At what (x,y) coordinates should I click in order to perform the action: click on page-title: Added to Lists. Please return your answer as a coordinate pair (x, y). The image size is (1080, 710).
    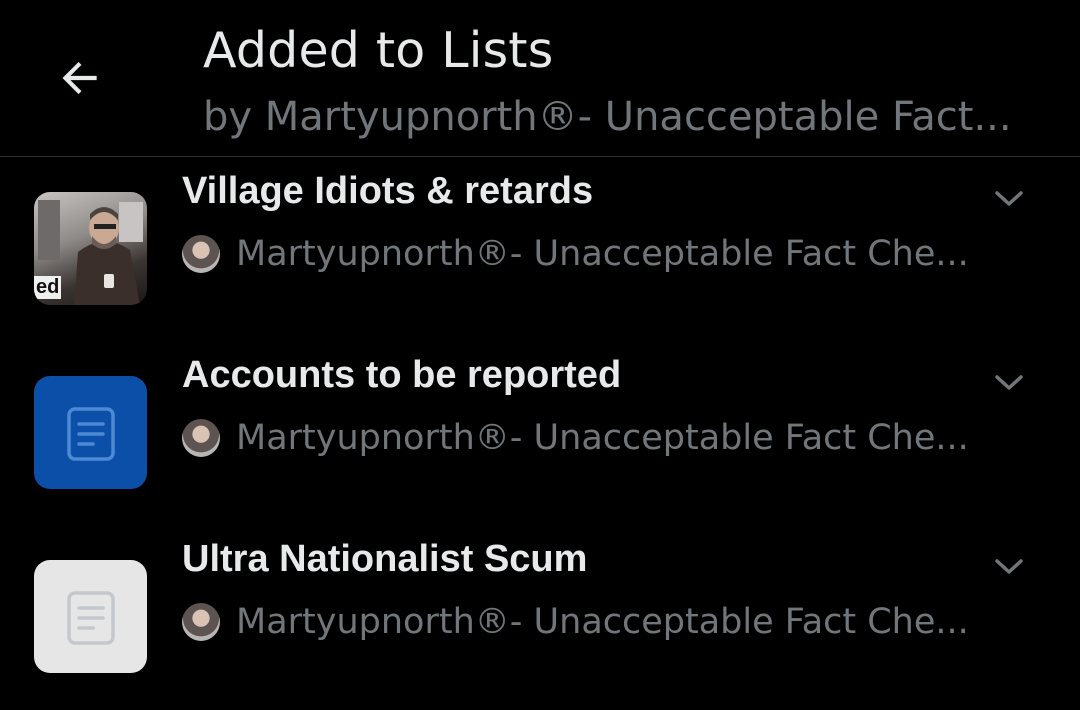
    Looking at the image, I should click on (378, 50).